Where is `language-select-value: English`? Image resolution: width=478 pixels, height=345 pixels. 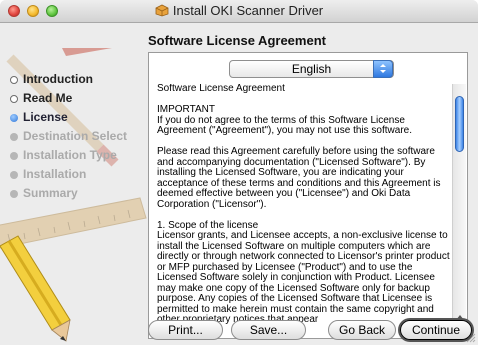
language-select-value: English is located at coordinates (311, 69).